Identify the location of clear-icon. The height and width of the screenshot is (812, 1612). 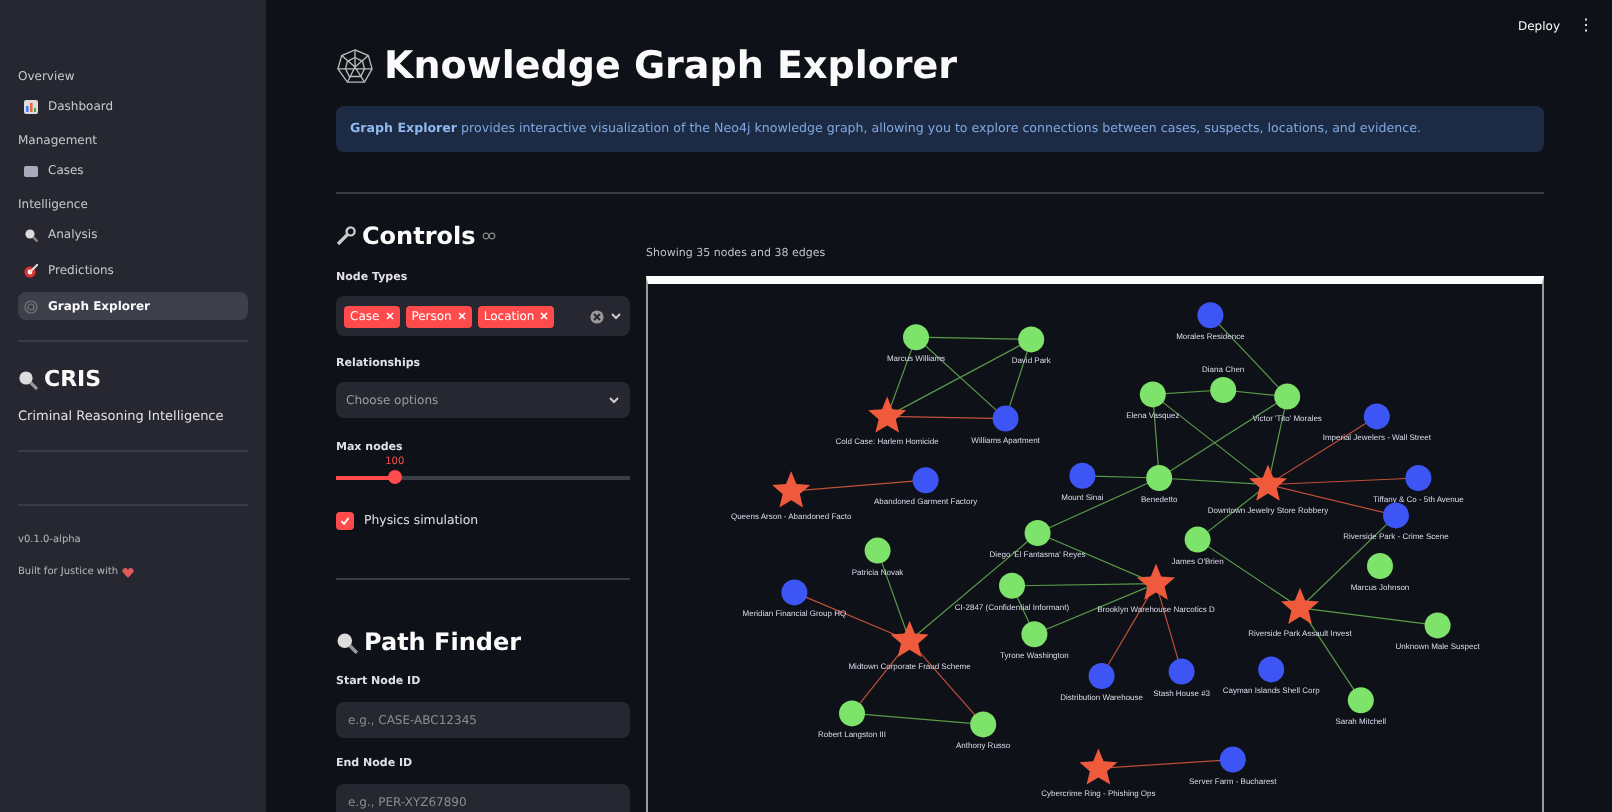
(597, 316).